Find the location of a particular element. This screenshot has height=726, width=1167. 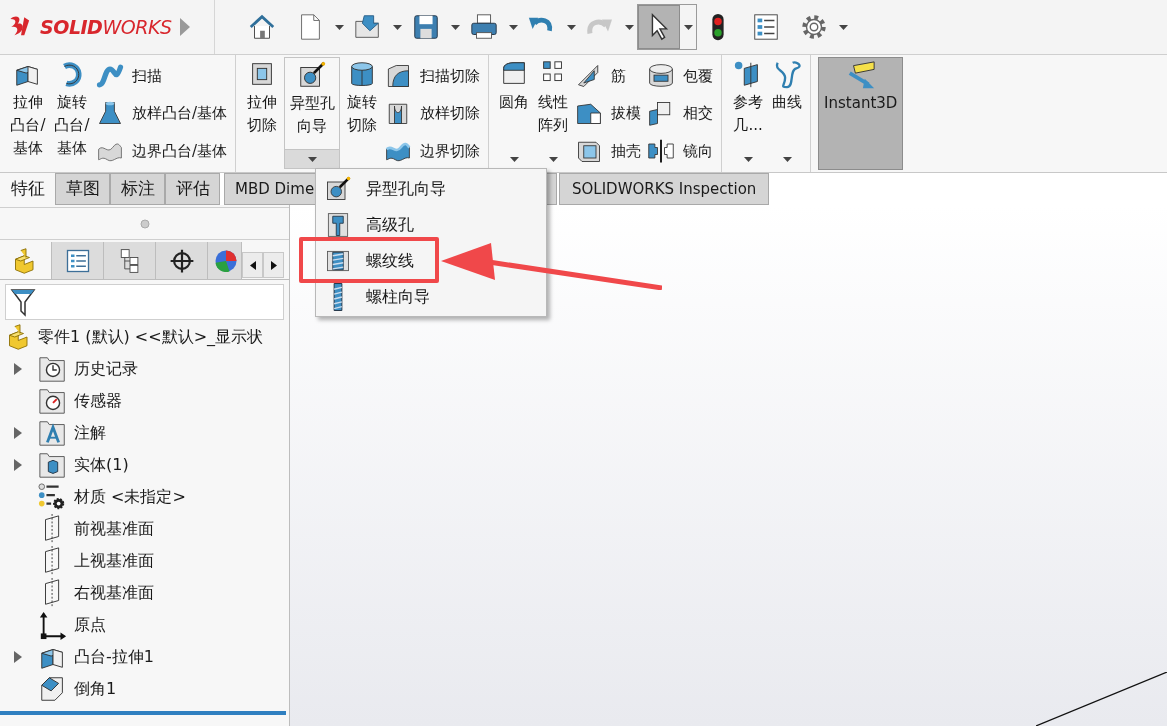

ribbon-button: 曲线 is located at coordinates (787, 113).